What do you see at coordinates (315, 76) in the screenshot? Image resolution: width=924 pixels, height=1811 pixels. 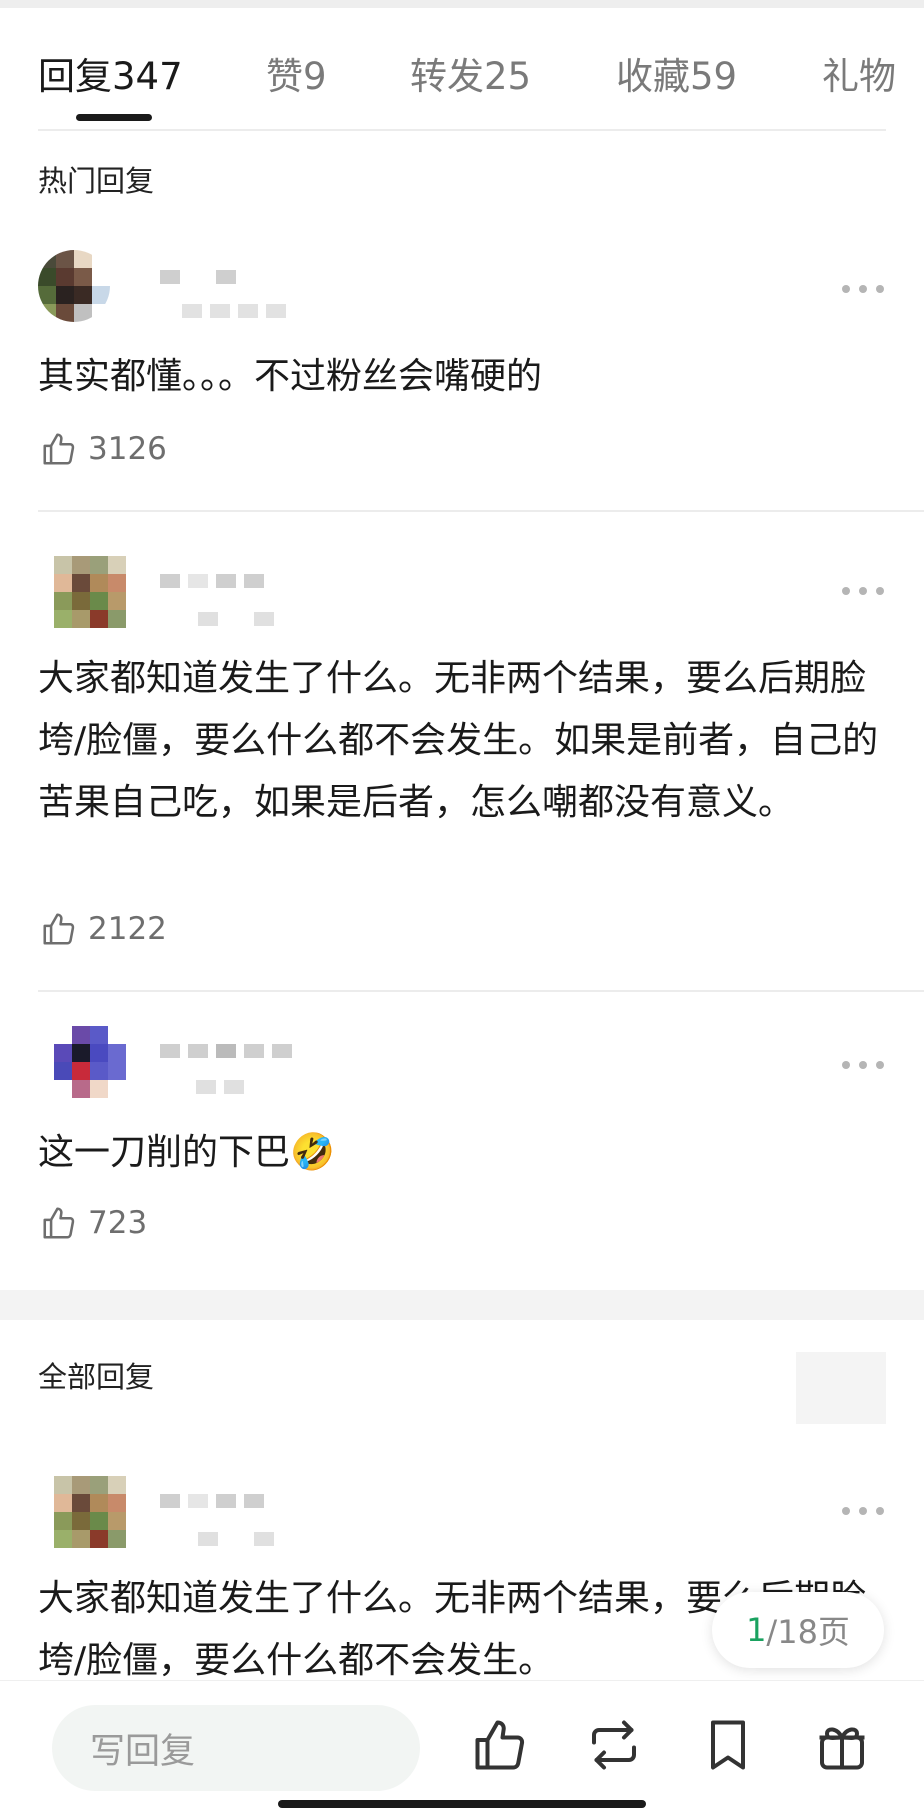 I see `tab-likes-count: 9` at bounding box center [315, 76].